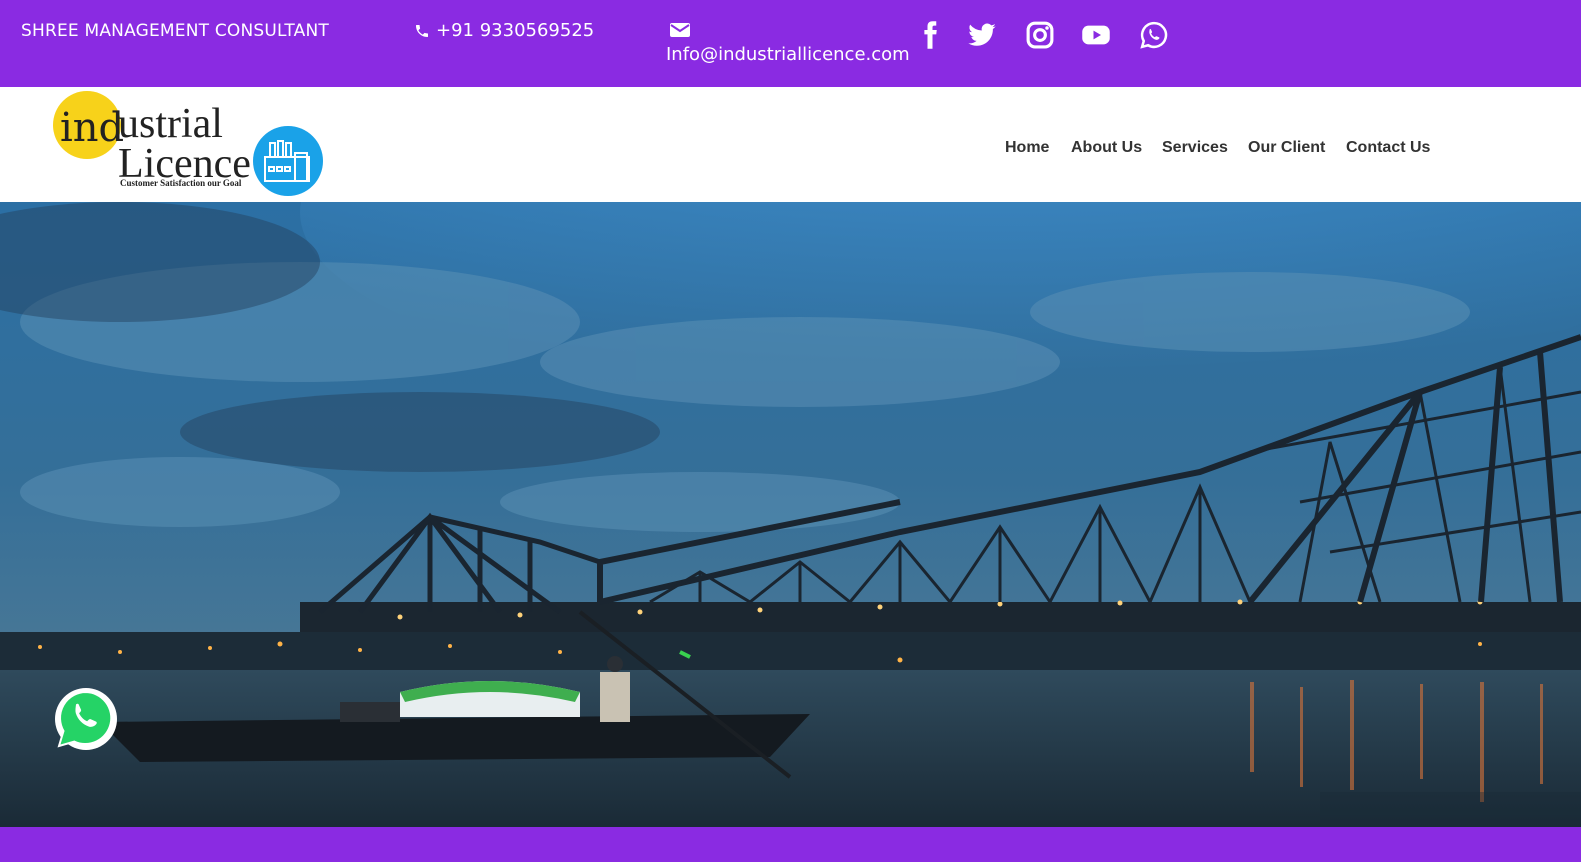  I want to click on nav-about-us: About Us, so click(1106, 148).